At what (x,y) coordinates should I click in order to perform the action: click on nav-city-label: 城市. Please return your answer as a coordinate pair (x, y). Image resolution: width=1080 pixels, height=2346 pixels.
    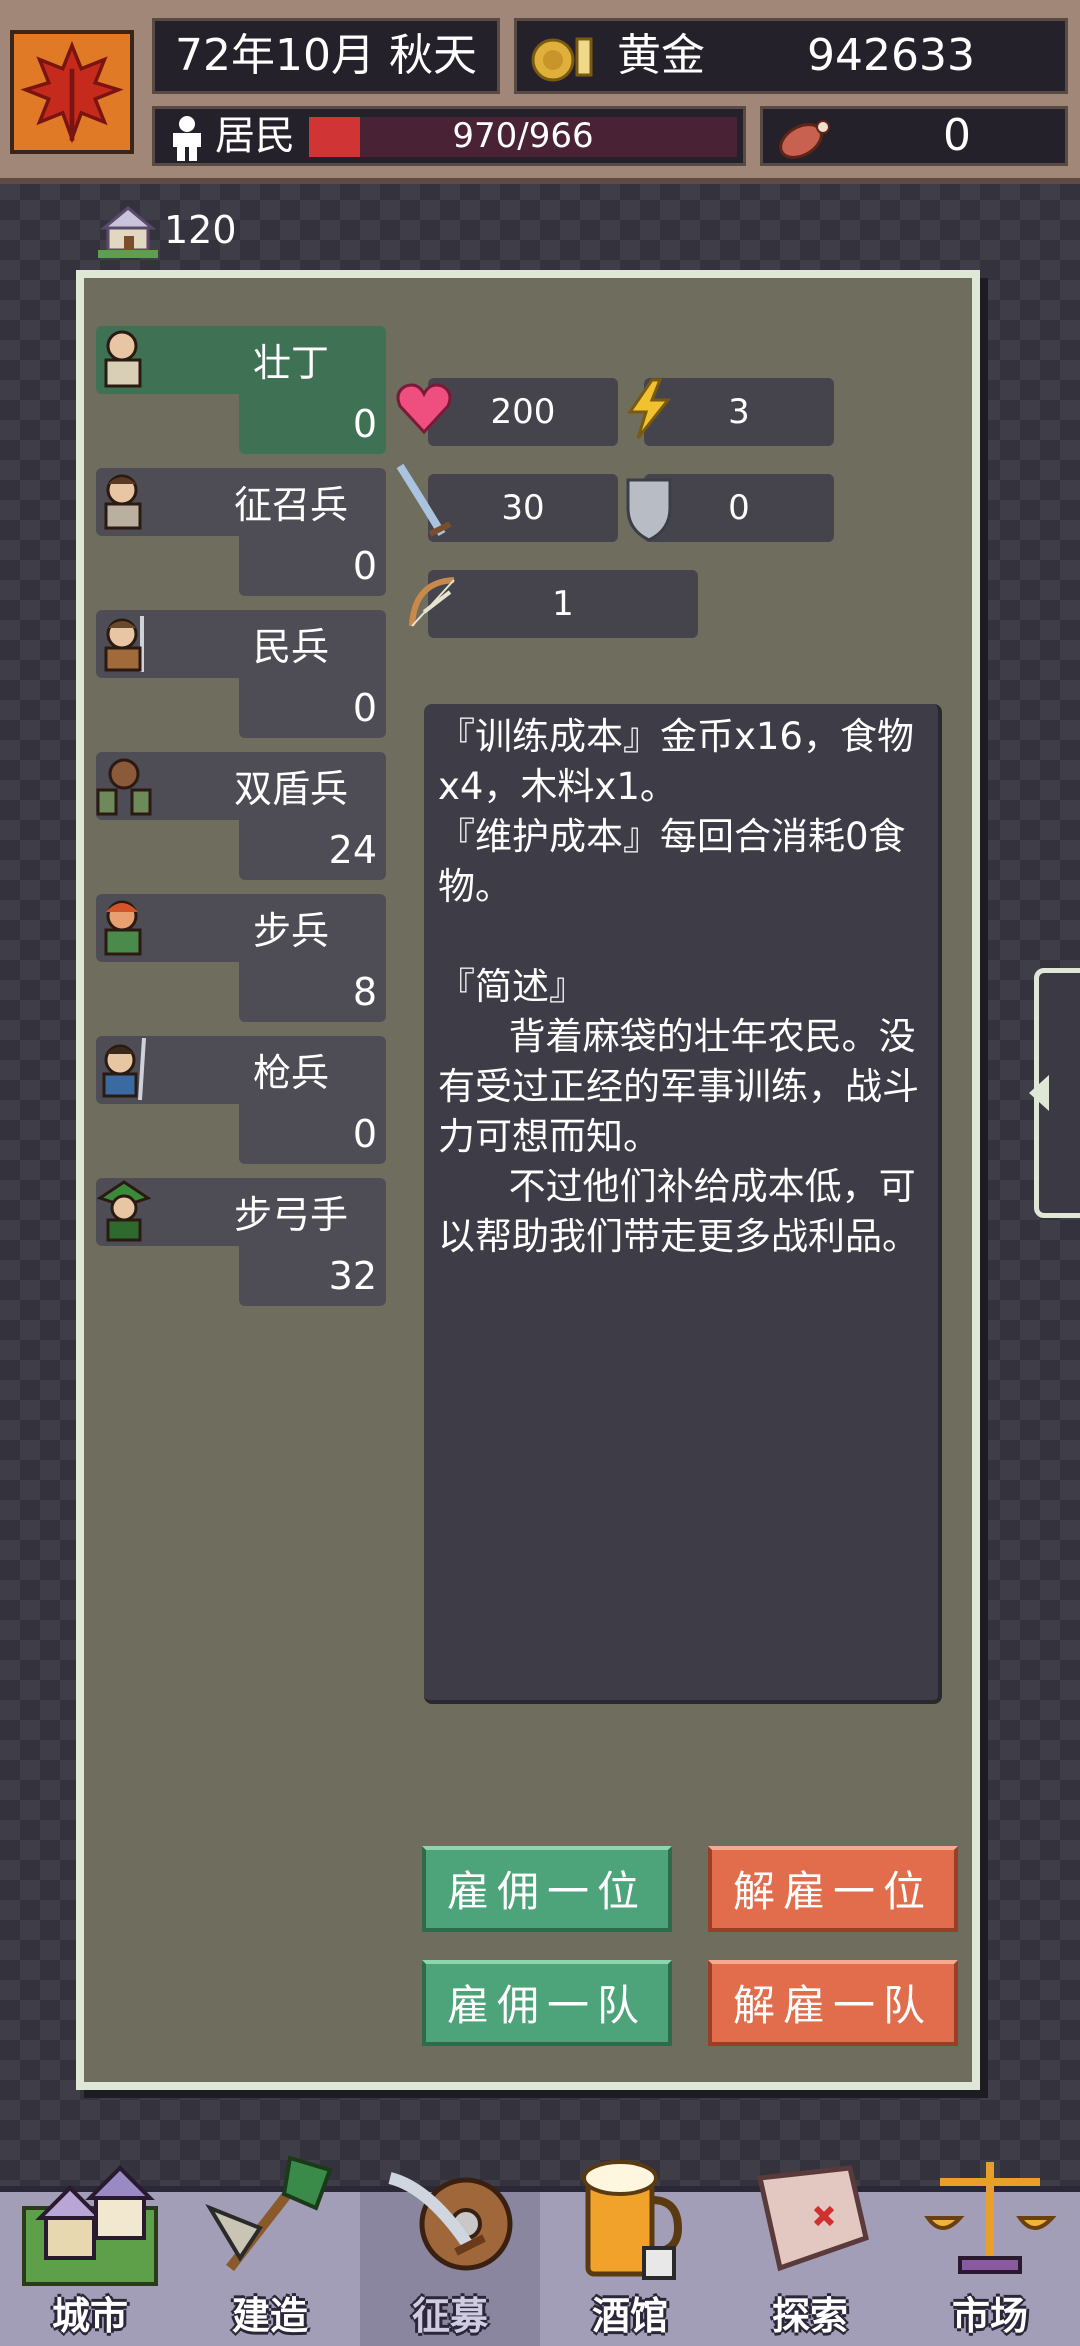
    Looking at the image, I should click on (89, 2316).